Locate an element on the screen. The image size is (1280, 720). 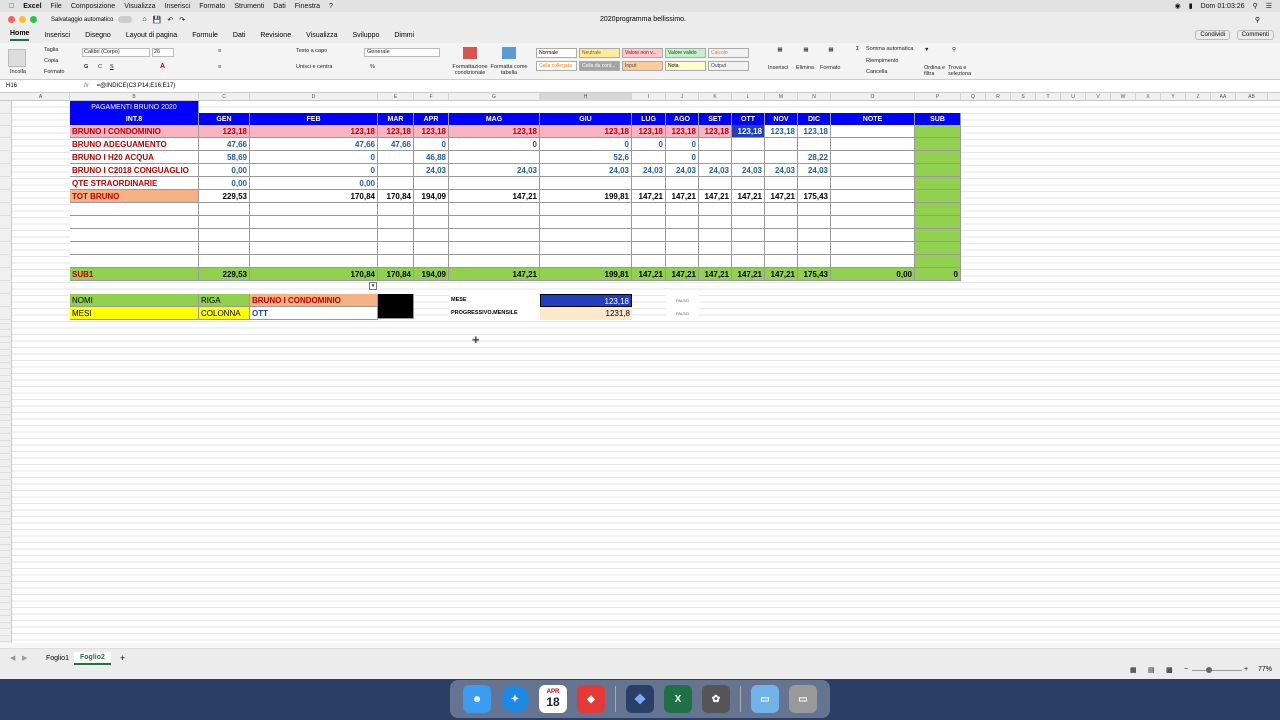
sub-value-cell: 199,81 is located at coordinates (586, 274).